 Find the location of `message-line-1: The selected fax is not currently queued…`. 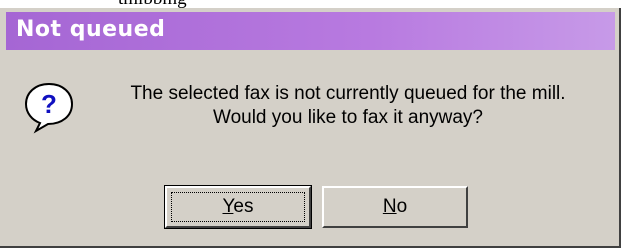

message-line-1: The selected fax is not currently queued… is located at coordinates (348, 93).